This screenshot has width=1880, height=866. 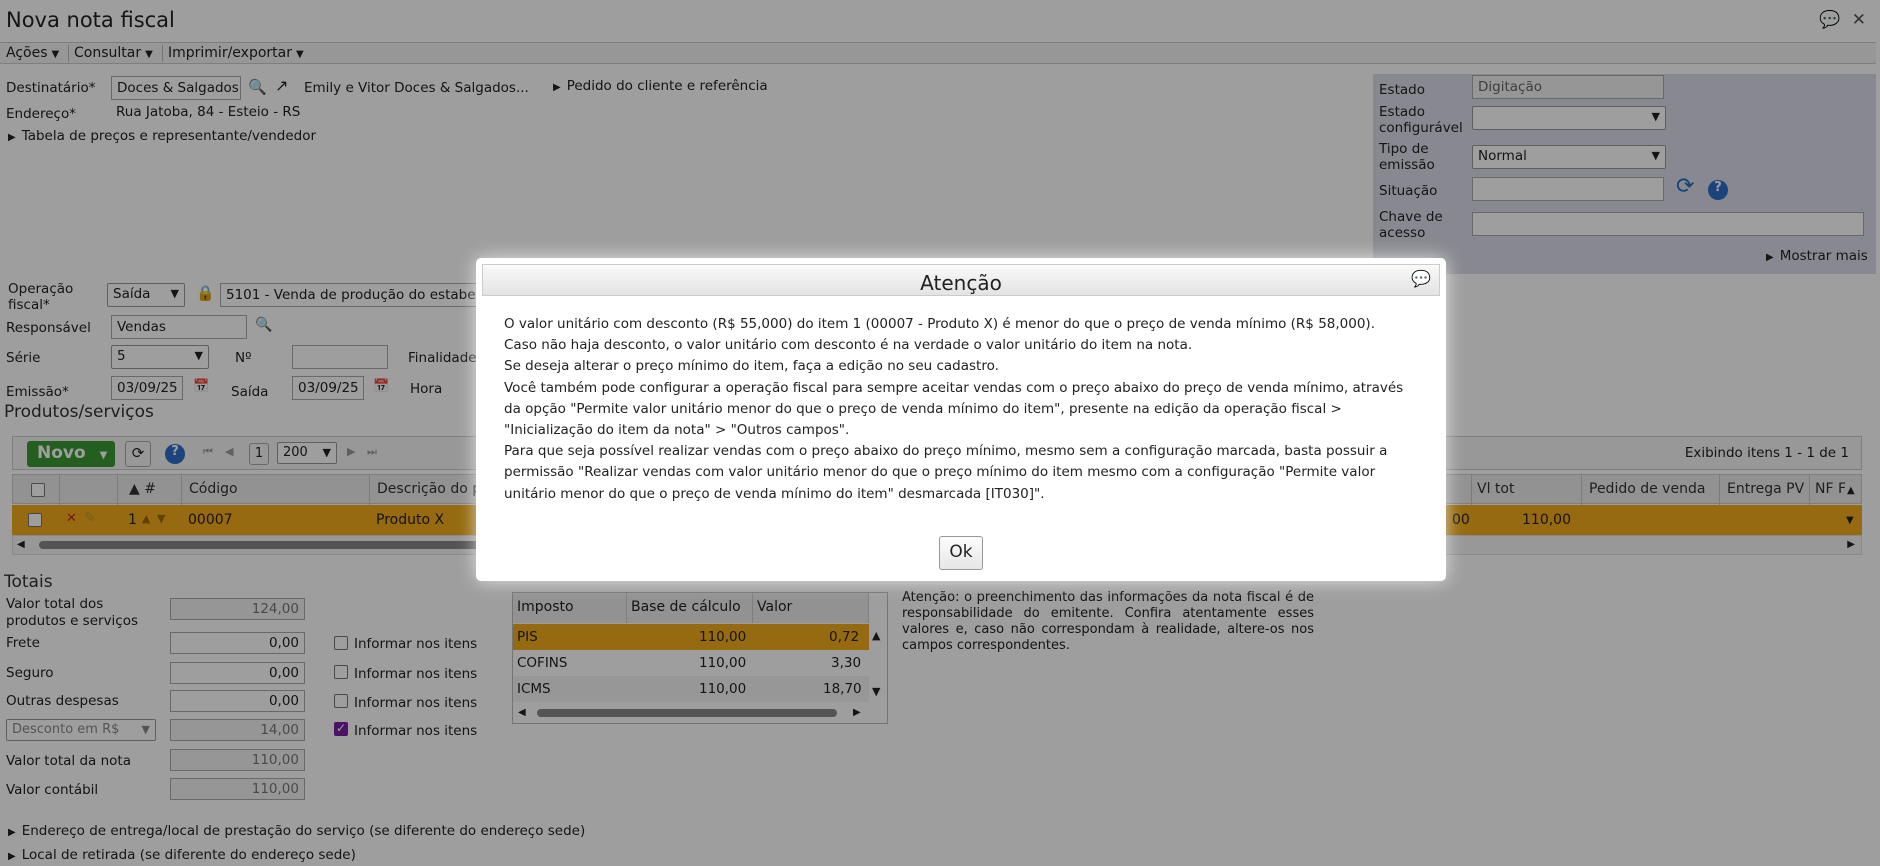 I want to click on dialog-header: Atenção 💬, so click(x=961, y=280).